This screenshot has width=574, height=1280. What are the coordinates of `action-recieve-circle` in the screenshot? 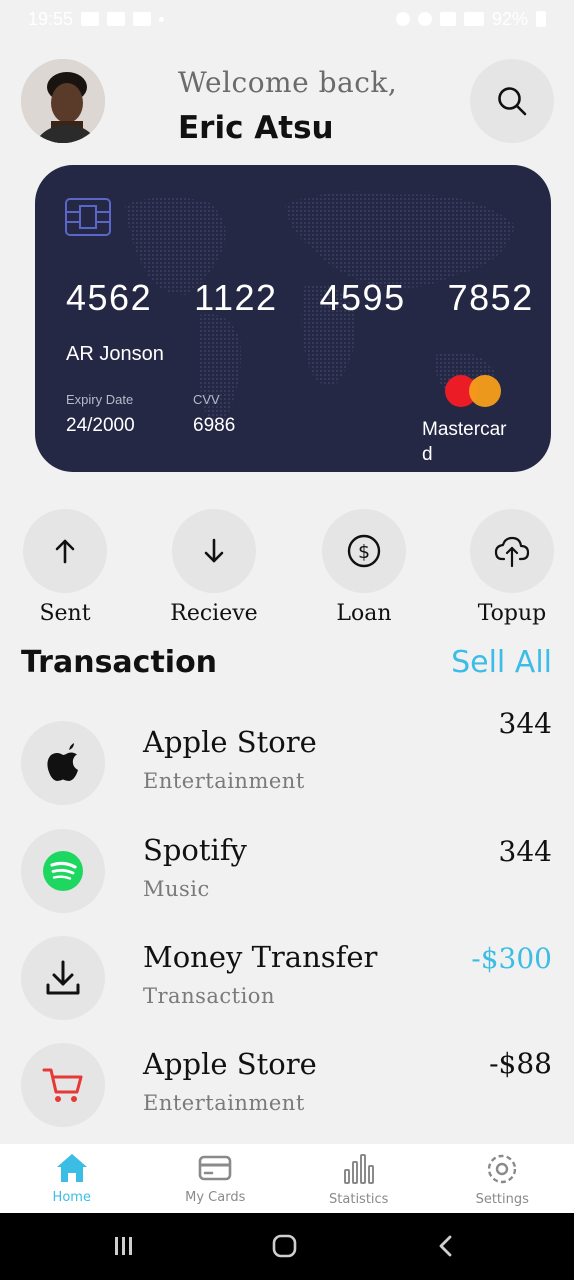 It's located at (214, 551).